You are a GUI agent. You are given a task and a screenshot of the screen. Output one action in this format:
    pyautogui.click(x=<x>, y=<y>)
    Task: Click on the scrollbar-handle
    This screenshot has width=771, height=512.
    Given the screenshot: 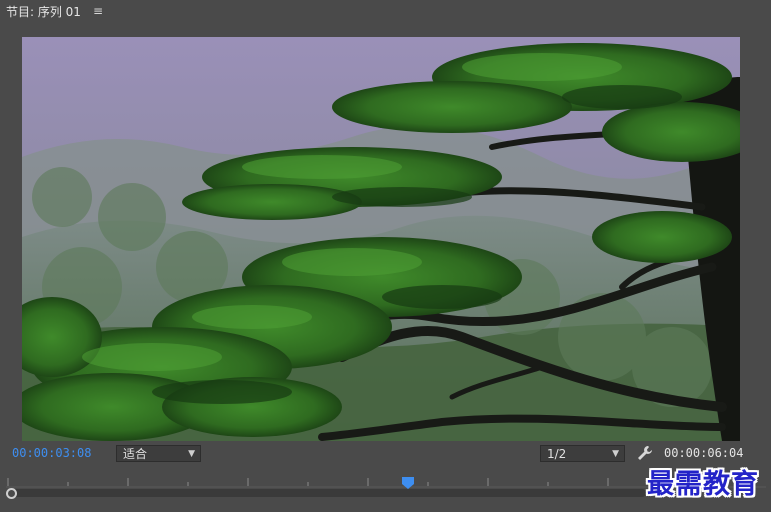 What is the action you would take?
    pyautogui.click(x=11, y=493)
    